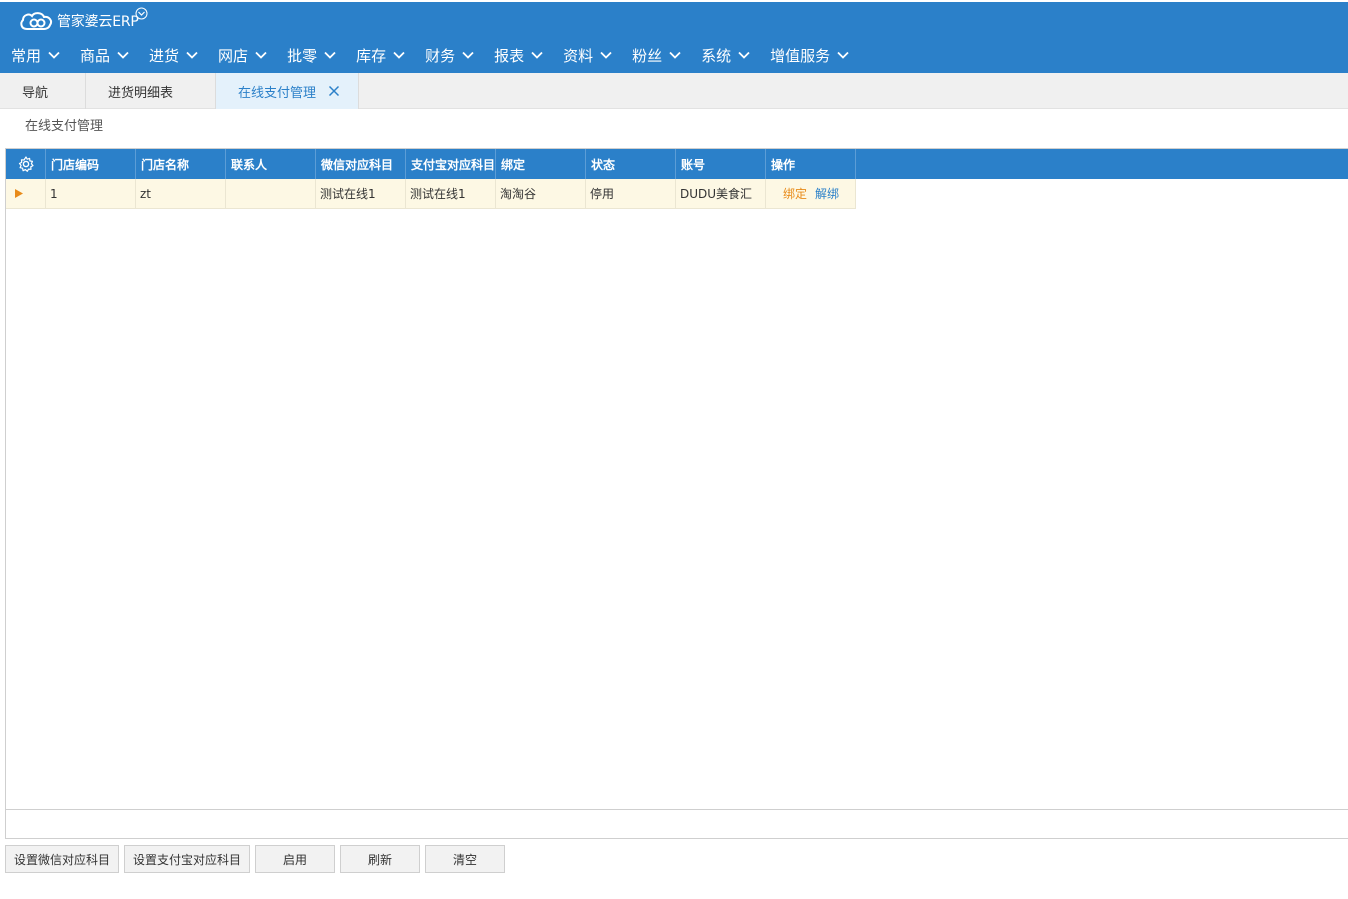  Describe the element at coordinates (361, 194) in the screenshot. I see `cell-wechat-subject: 测试在线1` at that location.